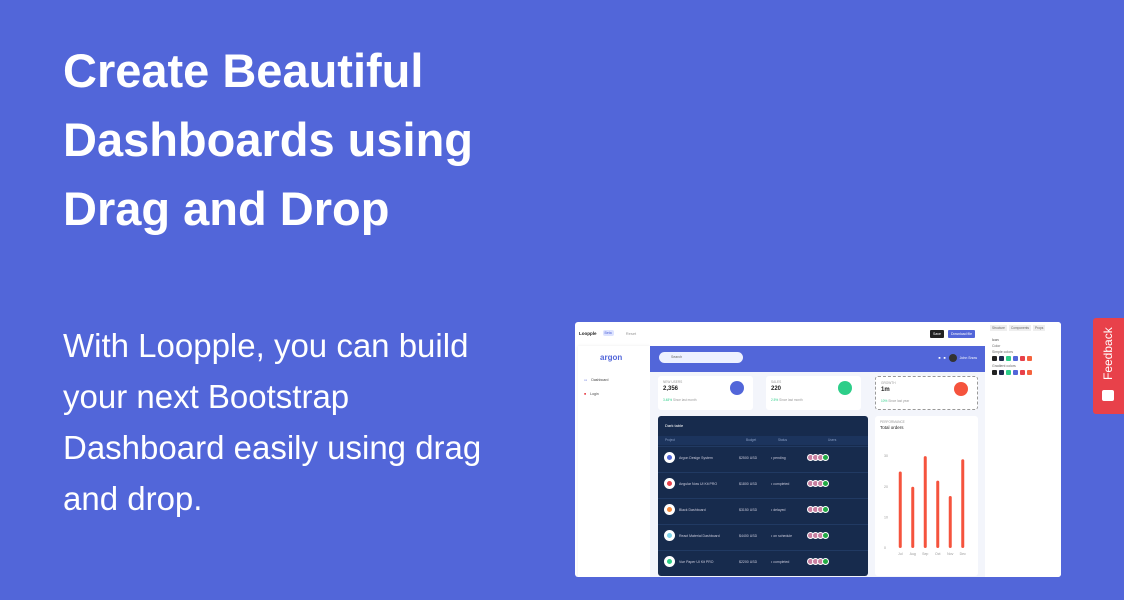 Image resolution: width=1124 pixels, height=600 pixels. Describe the element at coordinates (885, 548) in the screenshot. I see `y-tick: 0` at that location.